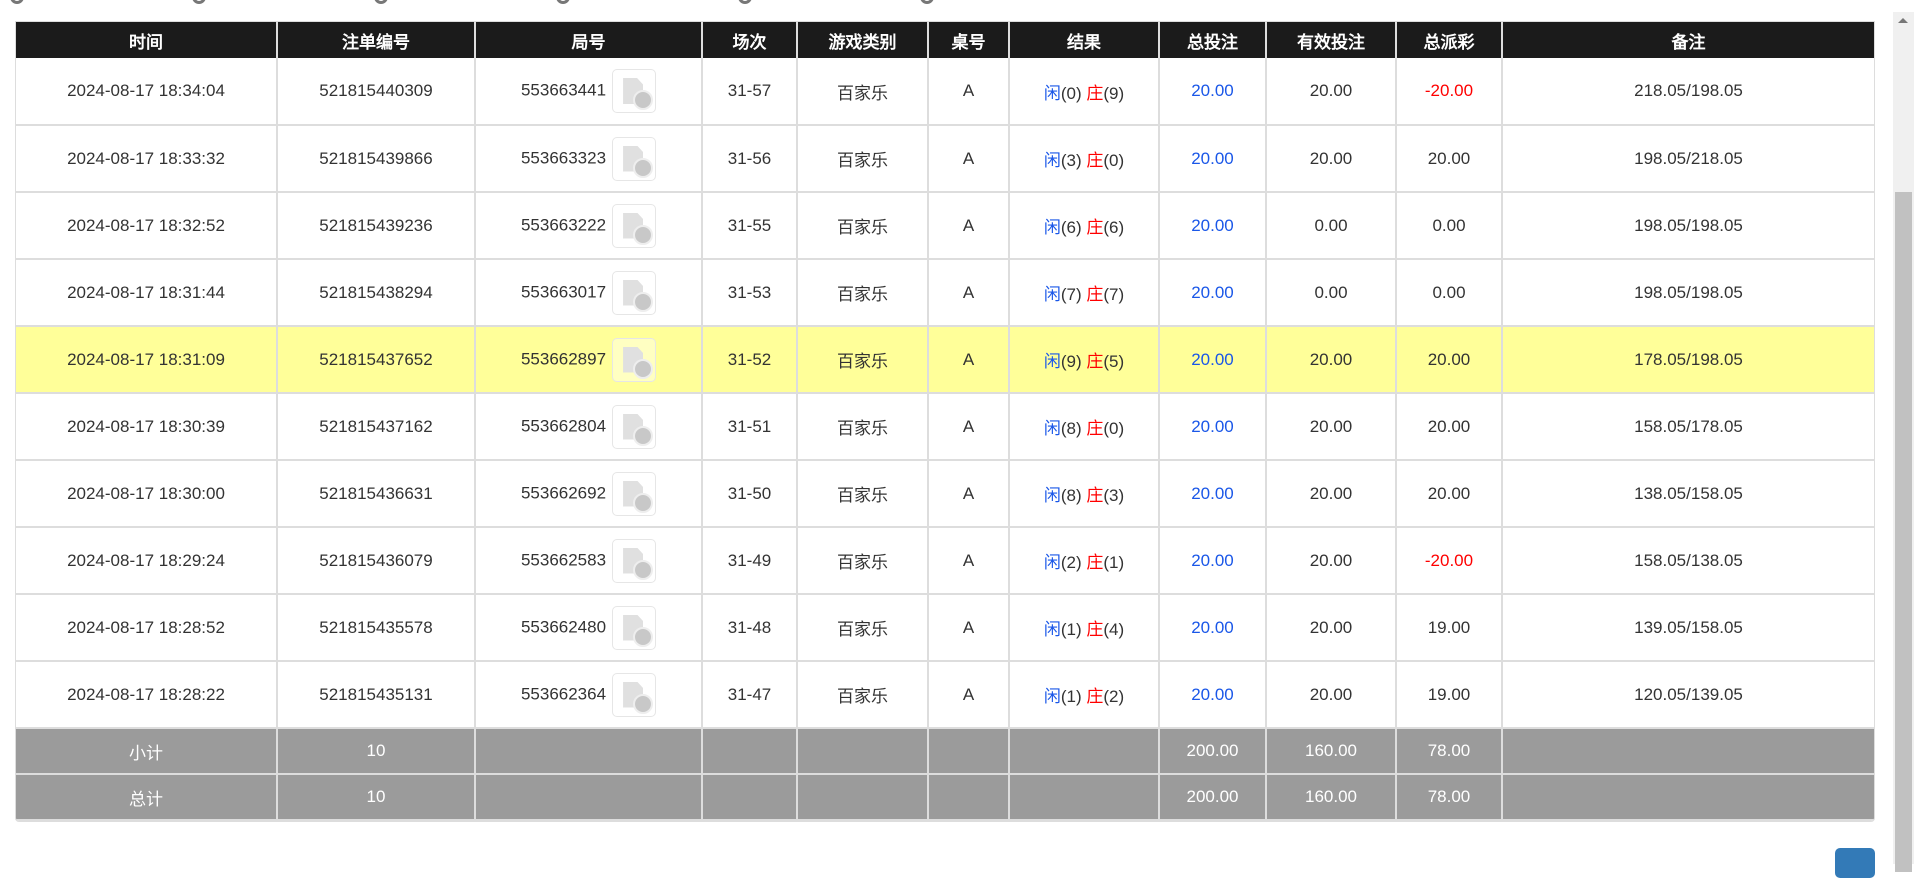 Image resolution: width=1914 pixels, height=878 pixels. What do you see at coordinates (589, 92) in the screenshot?
I see `round-cell: 553663441` at bounding box center [589, 92].